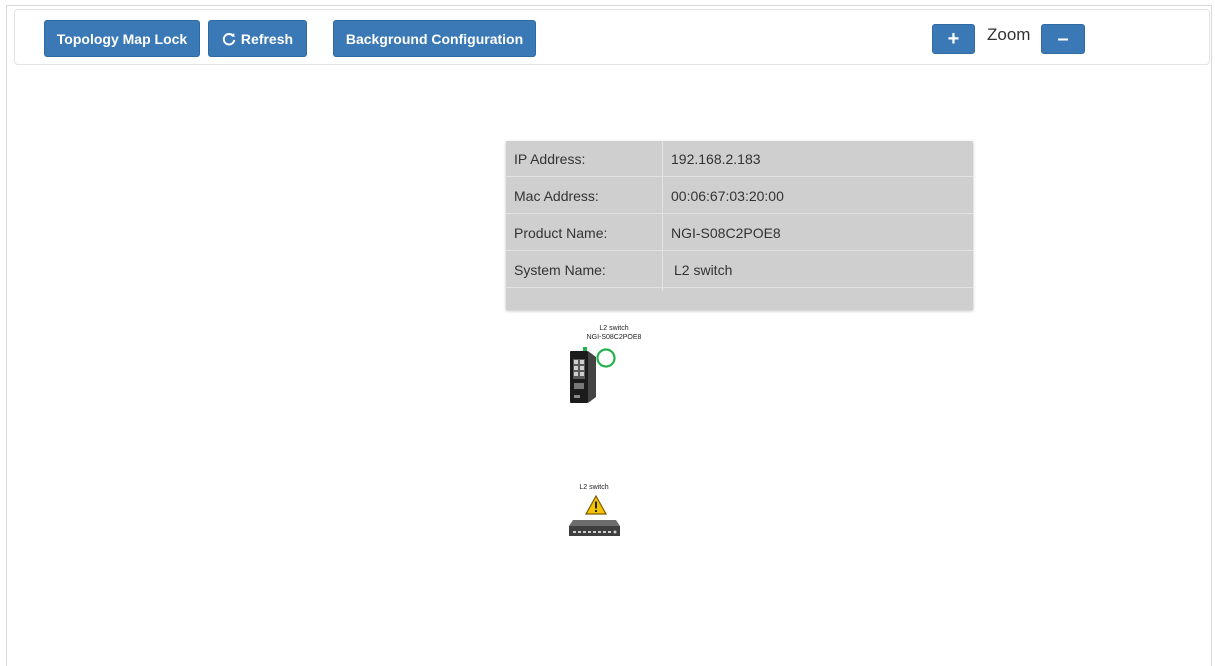 The image size is (1215, 666). What do you see at coordinates (716, 159) in the screenshot?
I see `info-value: 192.168.2.183` at bounding box center [716, 159].